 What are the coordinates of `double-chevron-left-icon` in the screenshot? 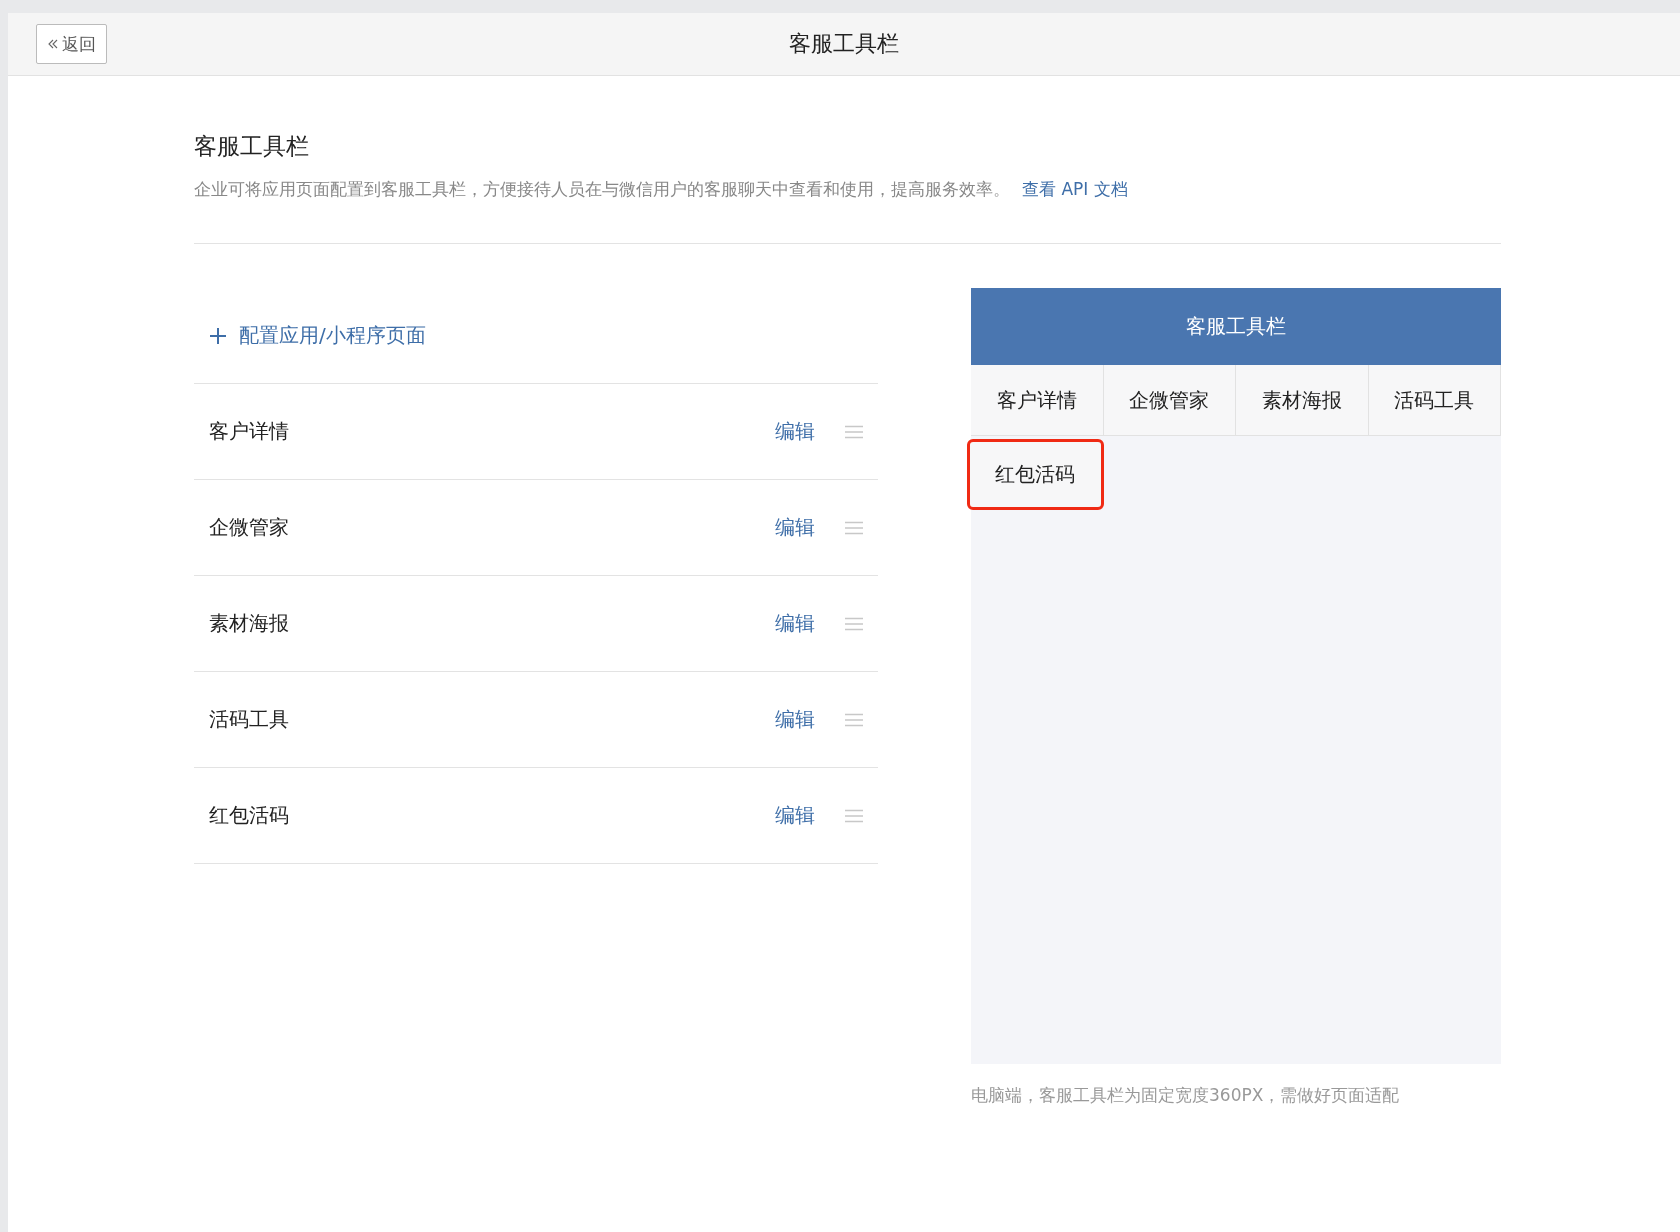 It's located at (53, 44).